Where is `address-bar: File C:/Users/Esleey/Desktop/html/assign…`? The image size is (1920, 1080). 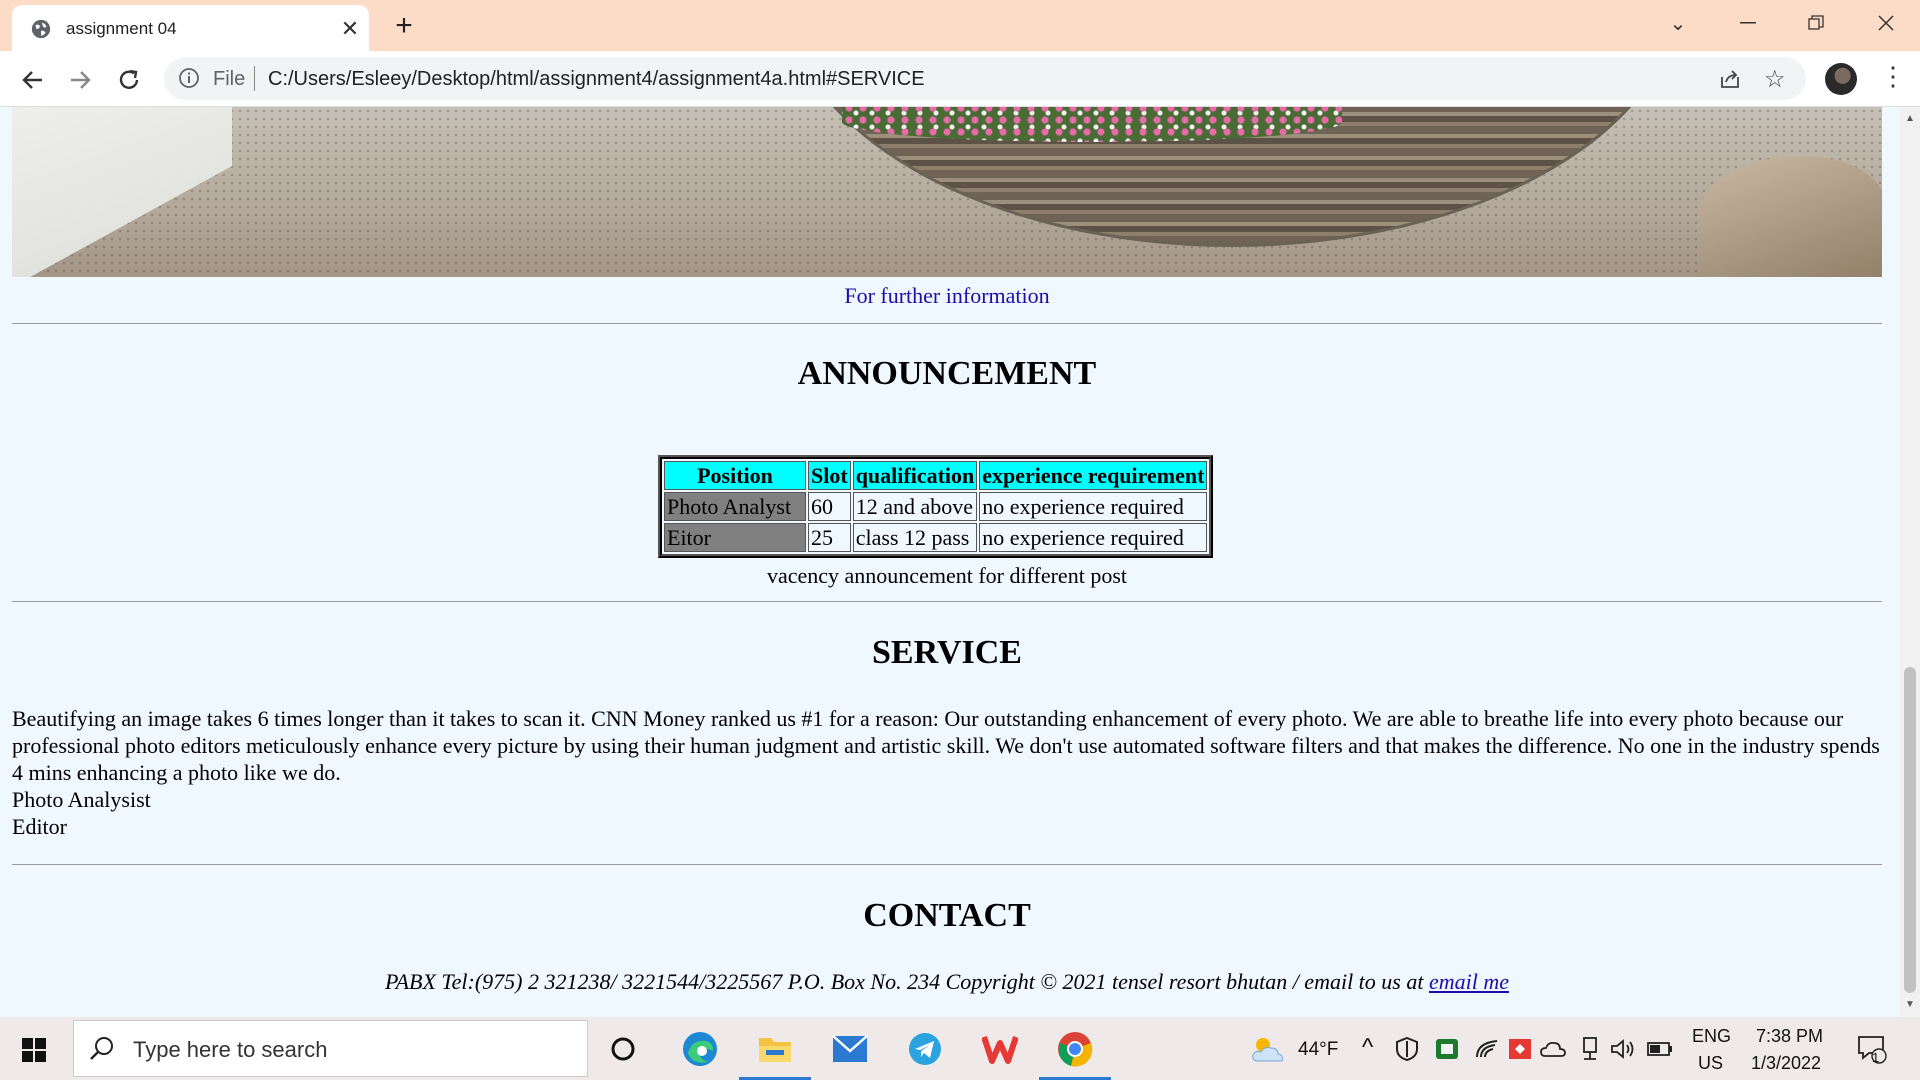 address-bar: File C:/Users/Esleey/Desktop/html/assign… is located at coordinates (985, 78).